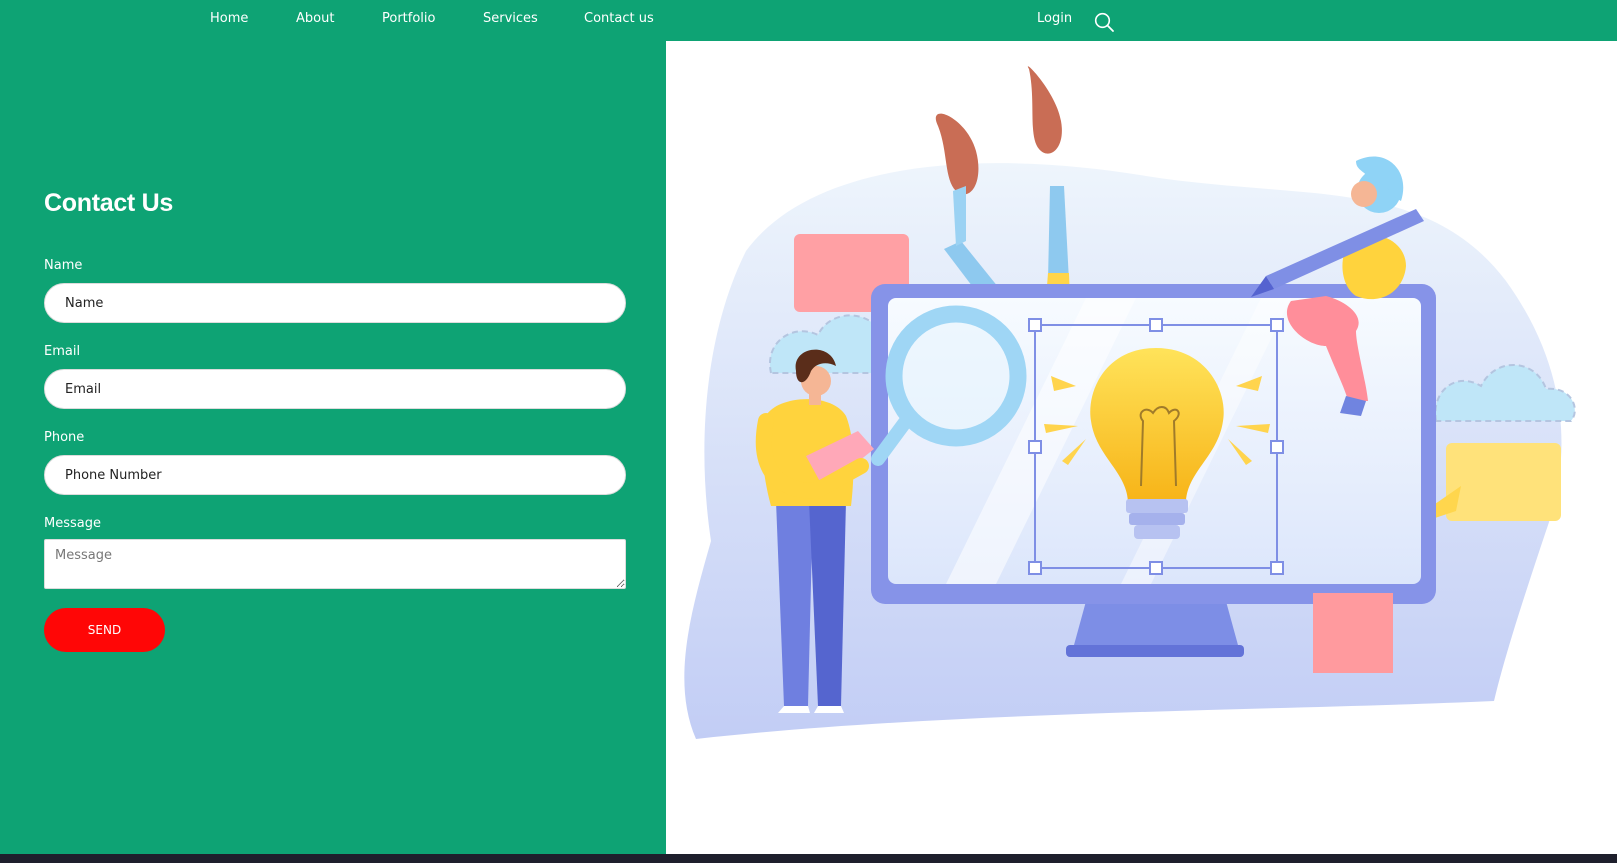 Image resolution: width=1617 pixels, height=863 pixels. Describe the element at coordinates (1353, 633) in the screenshot. I see `sticky-note` at that location.